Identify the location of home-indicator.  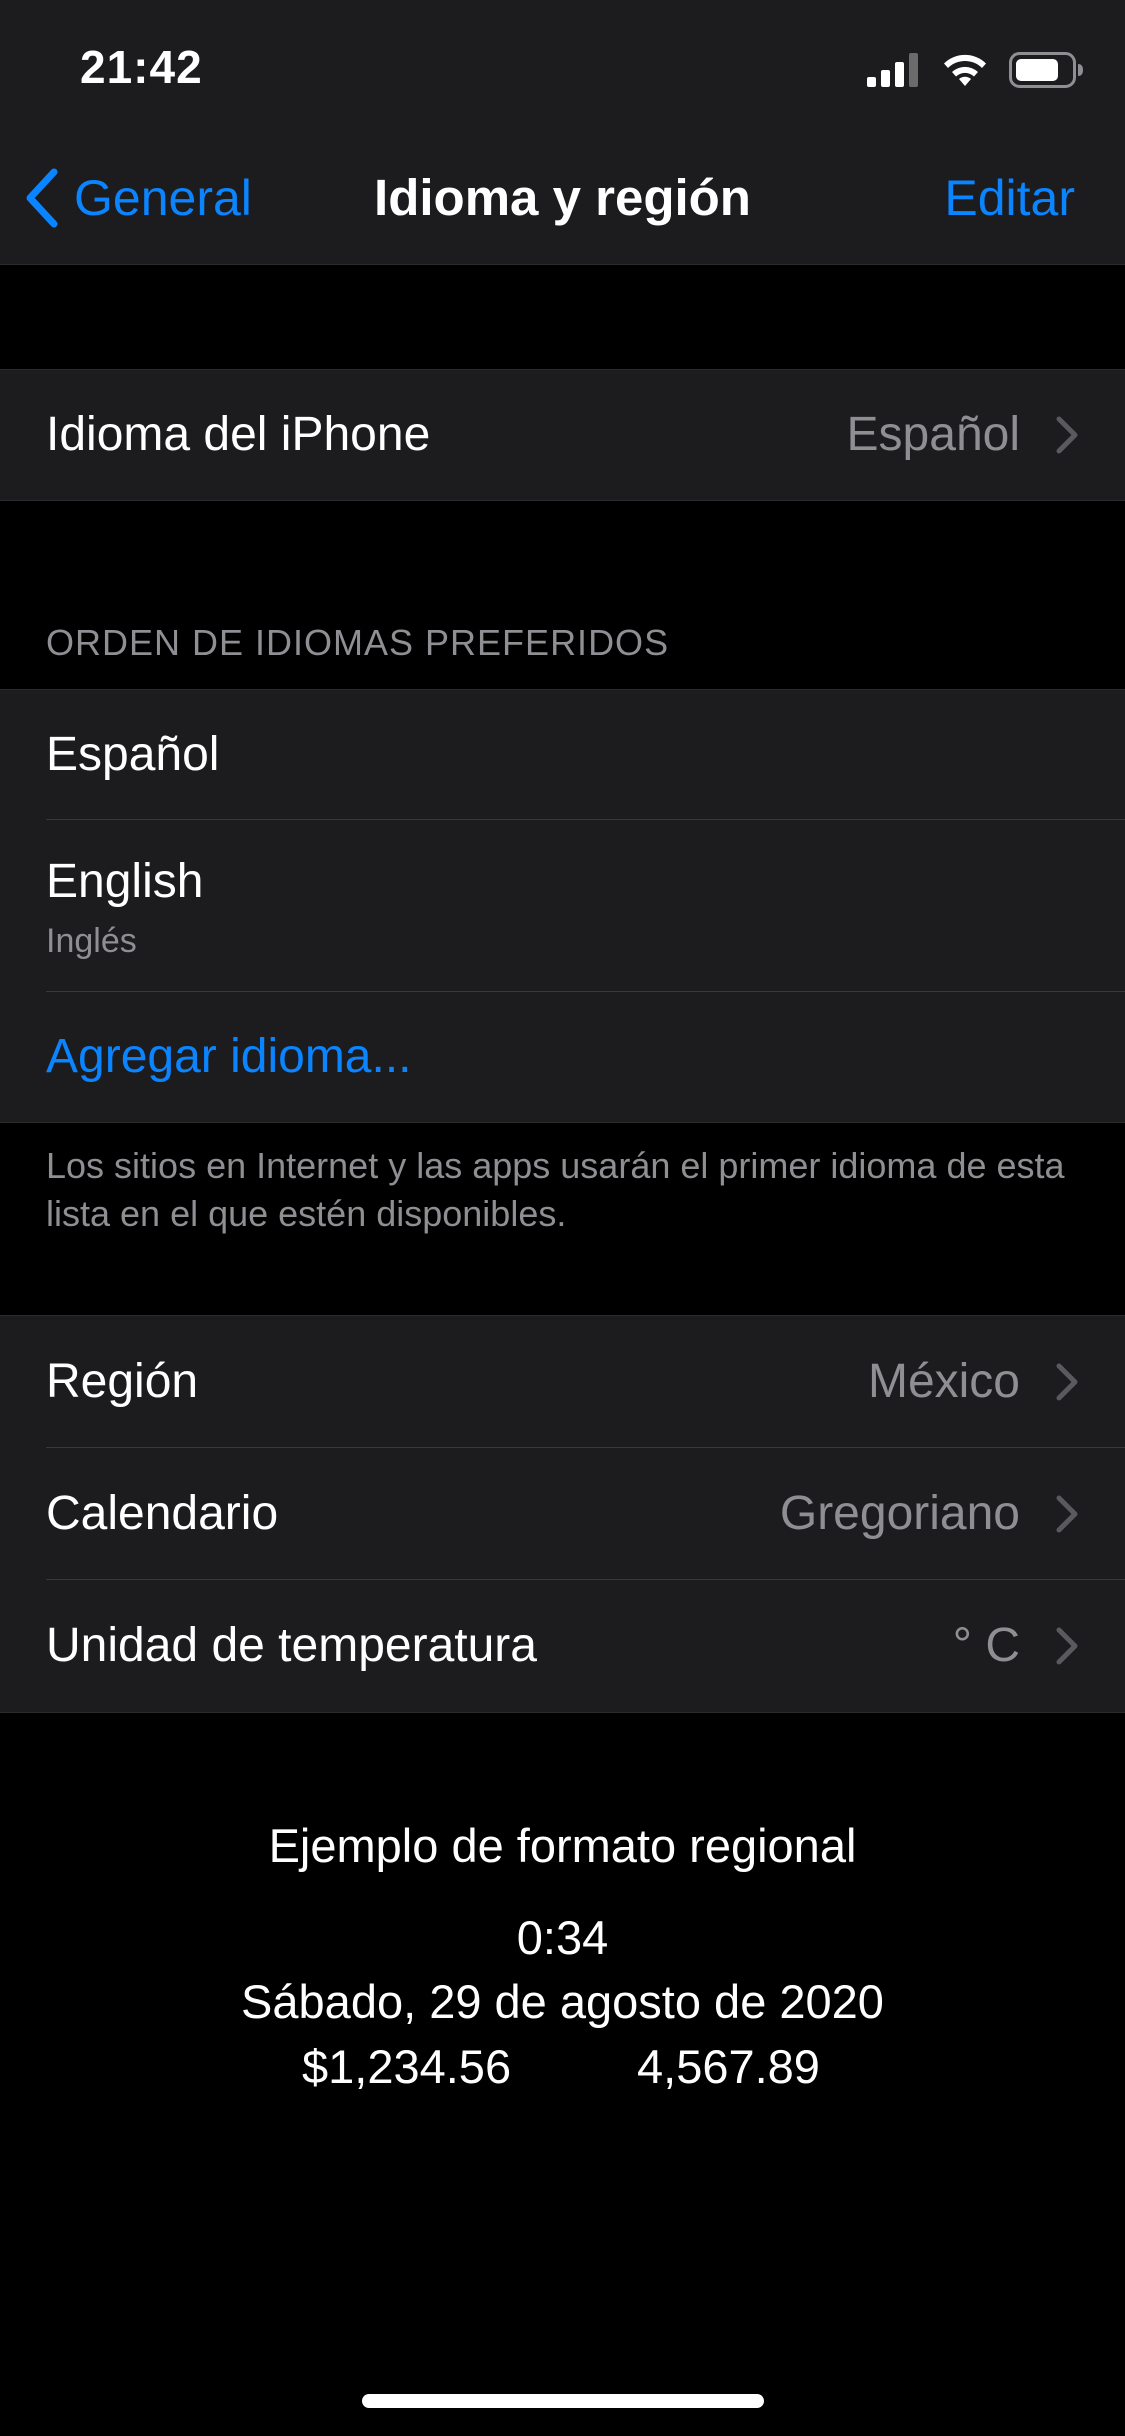
(563, 2401).